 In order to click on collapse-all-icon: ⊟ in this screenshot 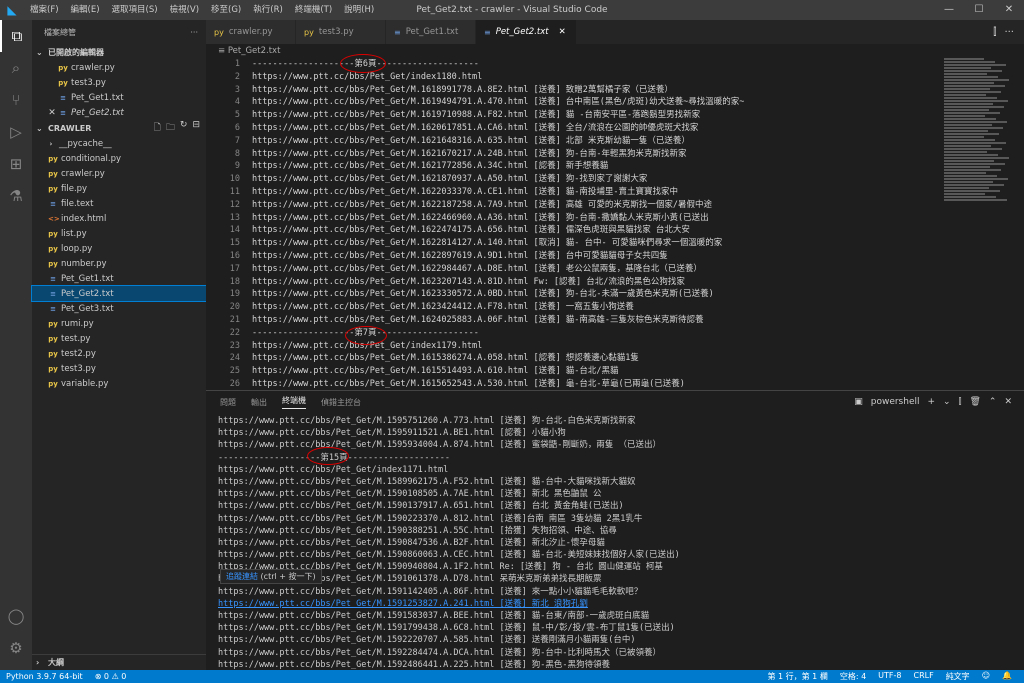, I will do `click(196, 128)`.